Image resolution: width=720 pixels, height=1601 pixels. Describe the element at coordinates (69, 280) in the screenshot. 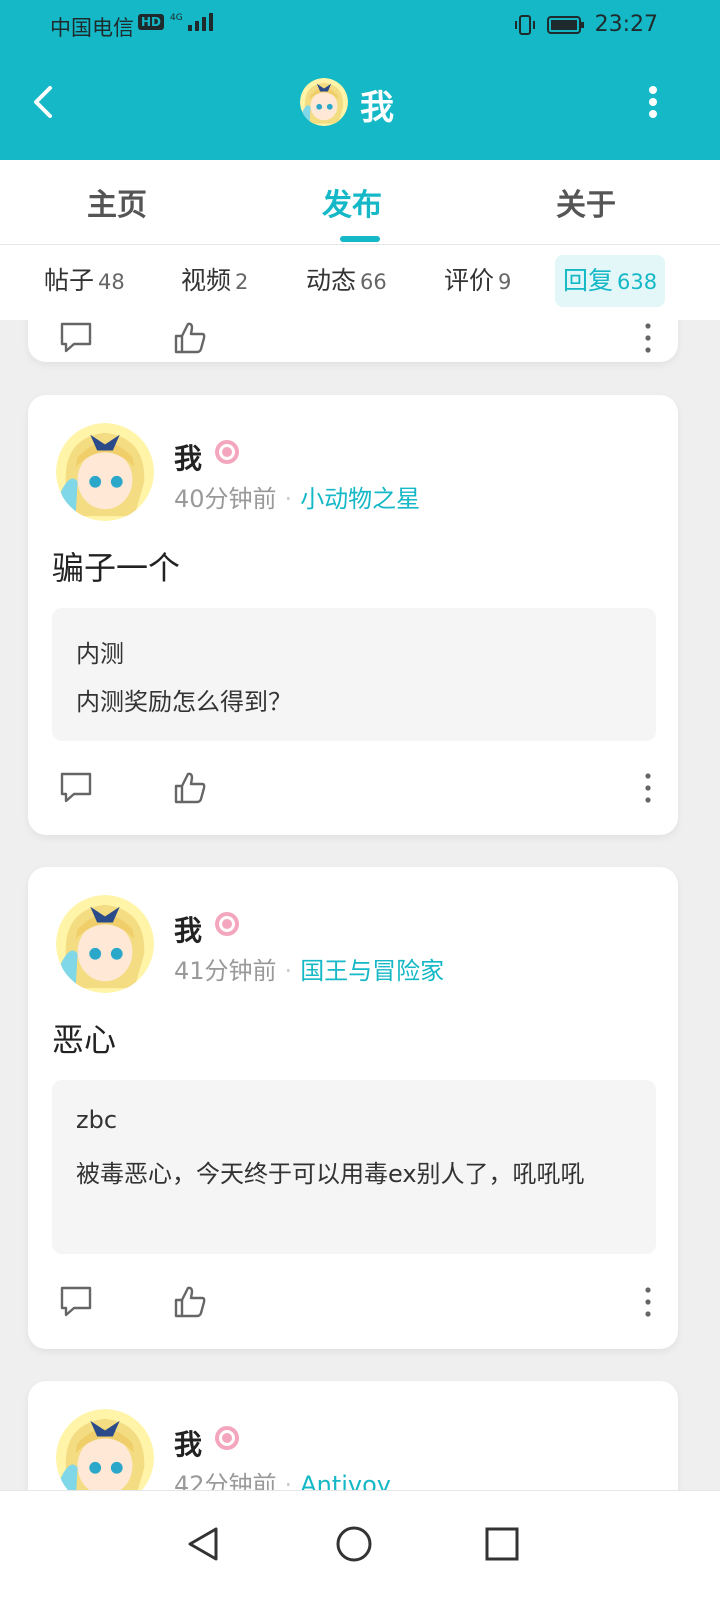

I see `subtab-label: 帖子` at that location.